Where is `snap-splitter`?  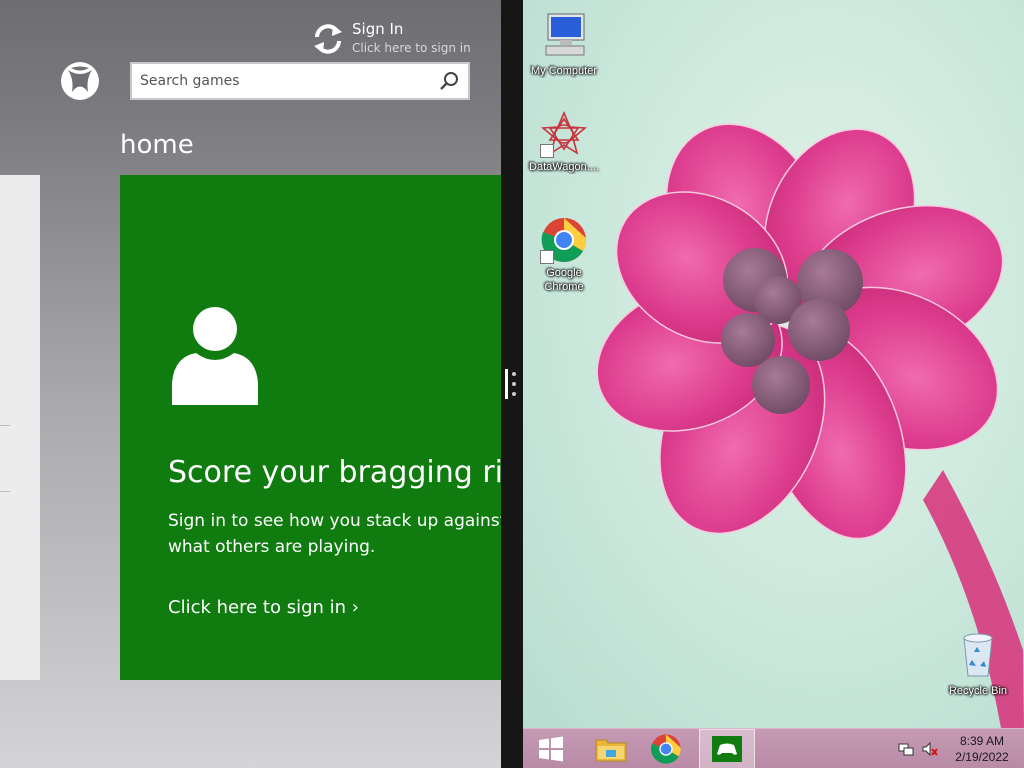
snap-splitter is located at coordinates (512, 384).